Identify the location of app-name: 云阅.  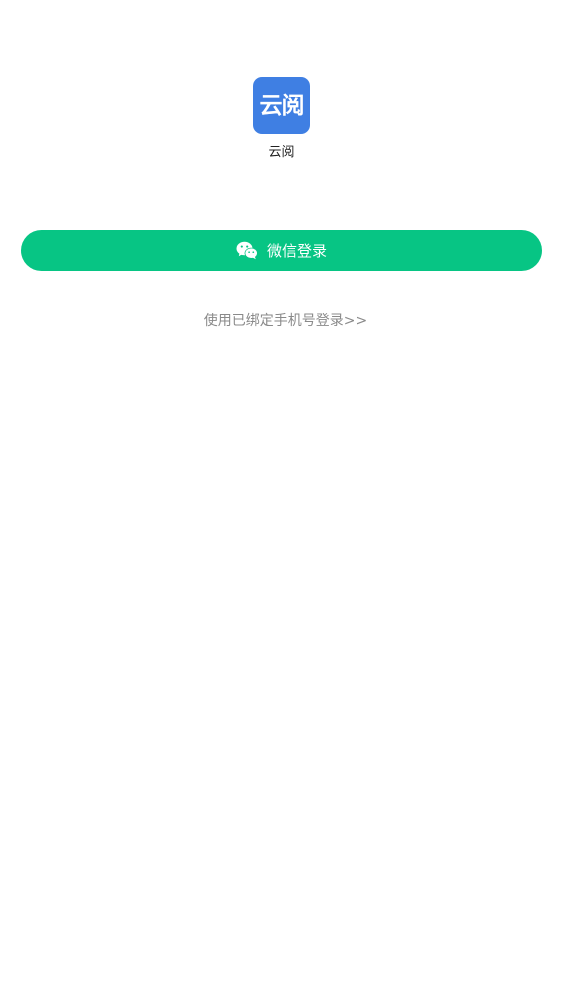
(281, 152).